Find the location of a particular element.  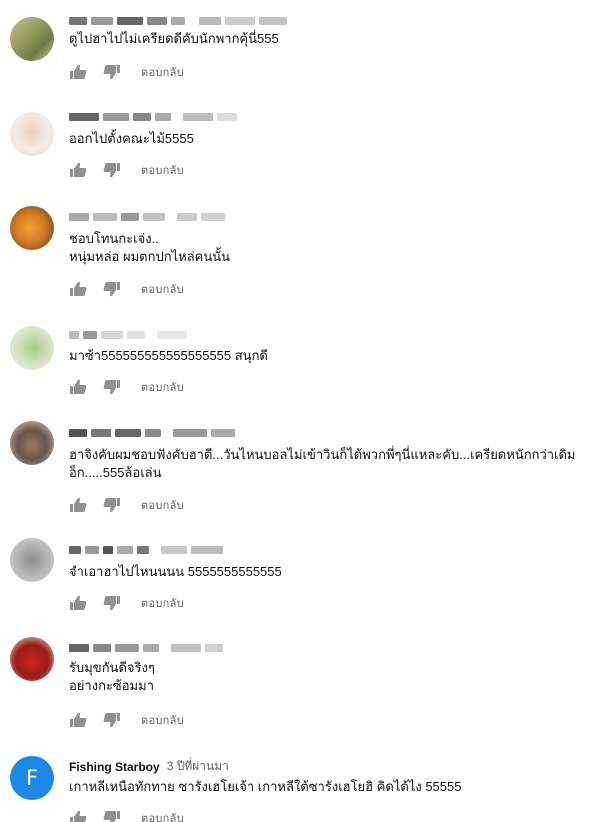

comment-text: รับมุขกันดีจริงๆ อย่างกะซ้อมมา is located at coordinates (112, 677).